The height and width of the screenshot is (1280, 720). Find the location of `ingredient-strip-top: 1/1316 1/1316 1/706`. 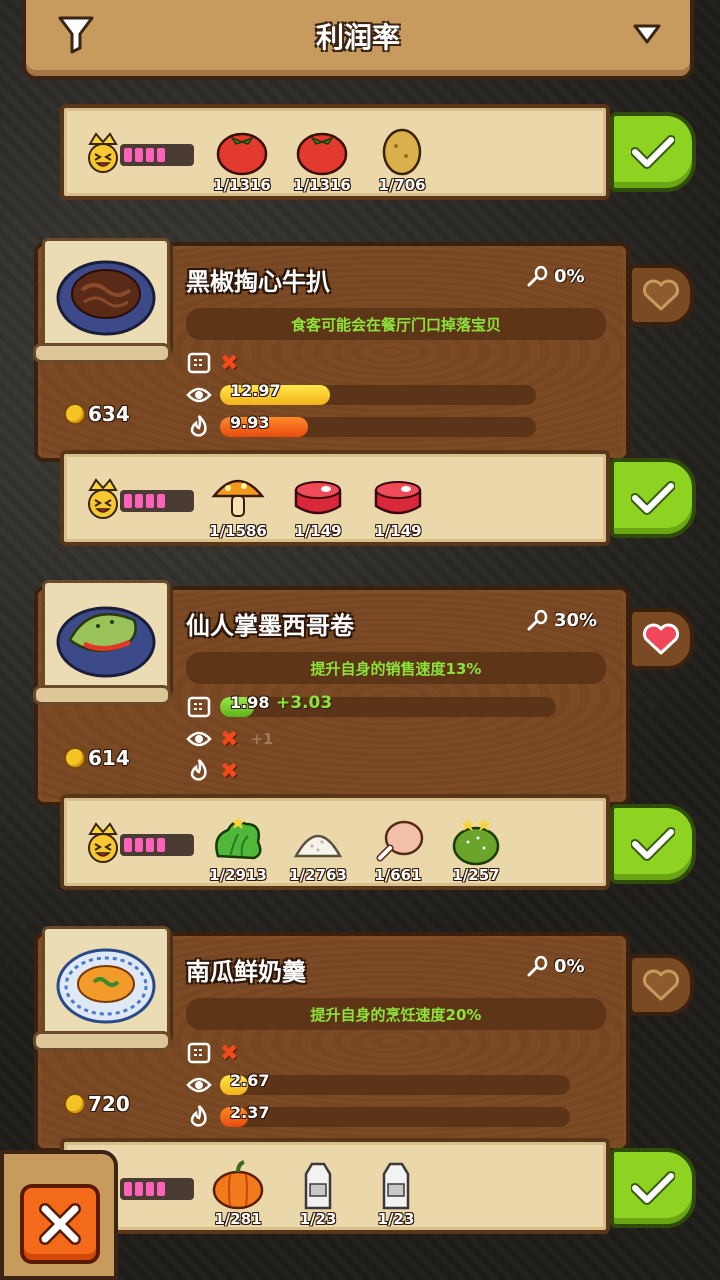

ingredient-strip-top: 1/1316 1/1316 1/706 is located at coordinates (335, 152).